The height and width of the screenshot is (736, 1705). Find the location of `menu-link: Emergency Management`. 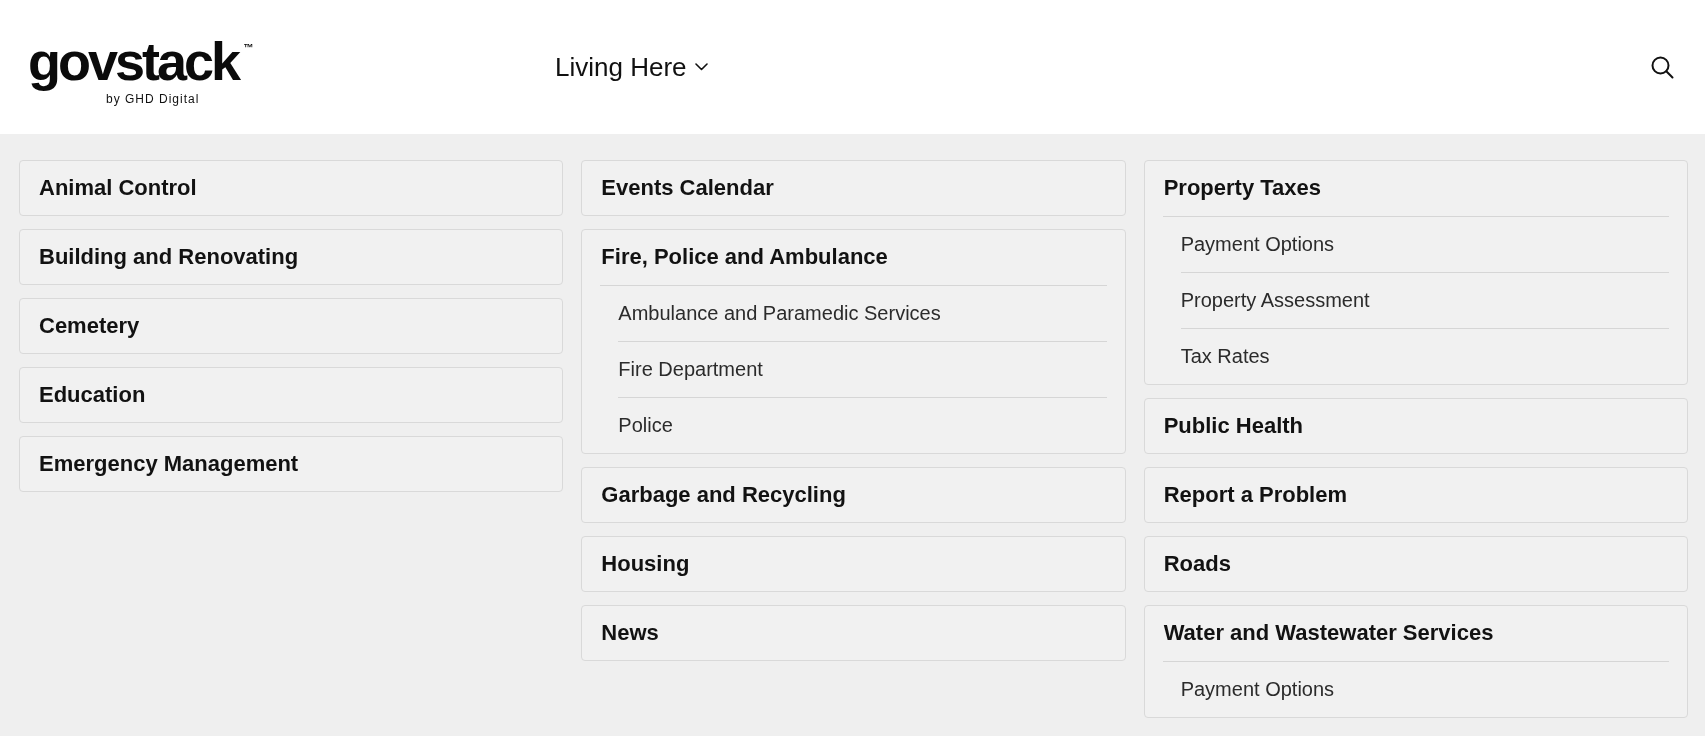

menu-link: Emergency Management is located at coordinates (291, 464).